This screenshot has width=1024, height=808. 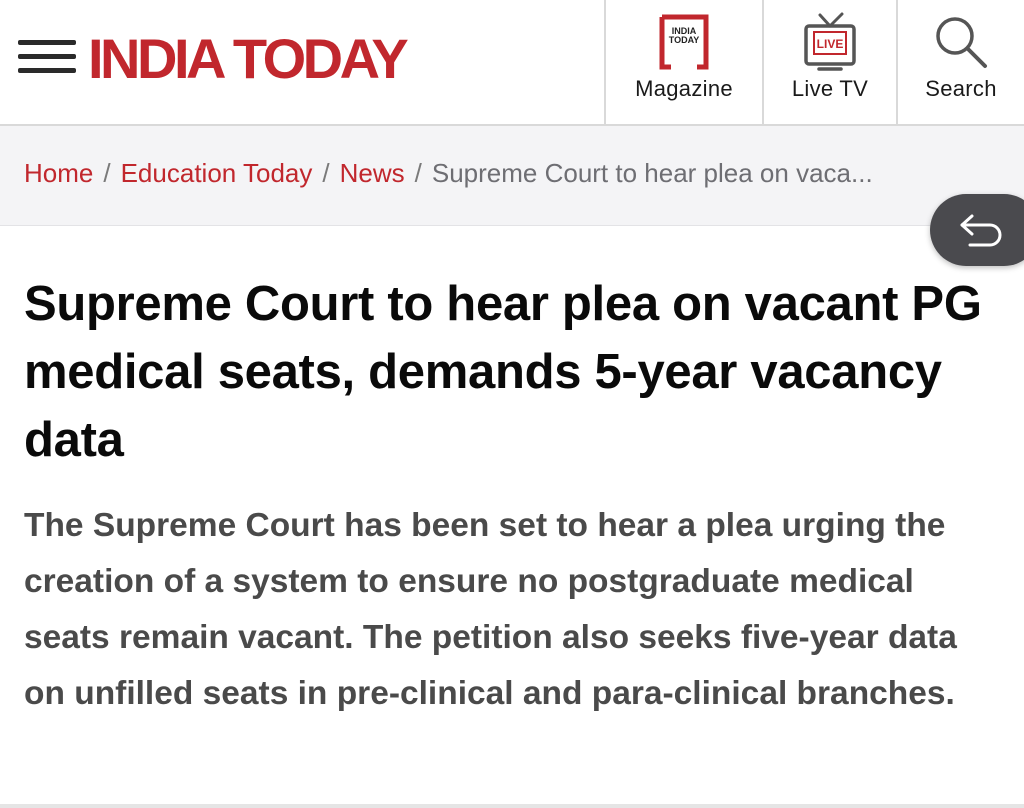 What do you see at coordinates (981, 230) in the screenshot?
I see `back-arrow-icon` at bounding box center [981, 230].